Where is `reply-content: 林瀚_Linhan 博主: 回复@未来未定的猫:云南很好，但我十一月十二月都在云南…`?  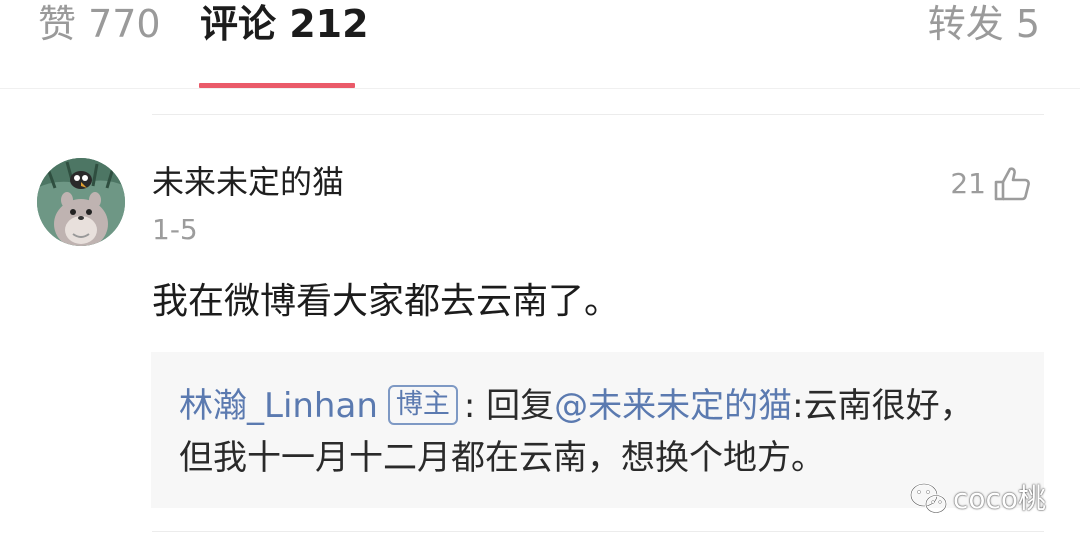 reply-content: 林瀚_Linhan 博主: 回复@未来未定的猫:云南很好，但我十一月十二月都在云南… is located at coordinates (579, 432).